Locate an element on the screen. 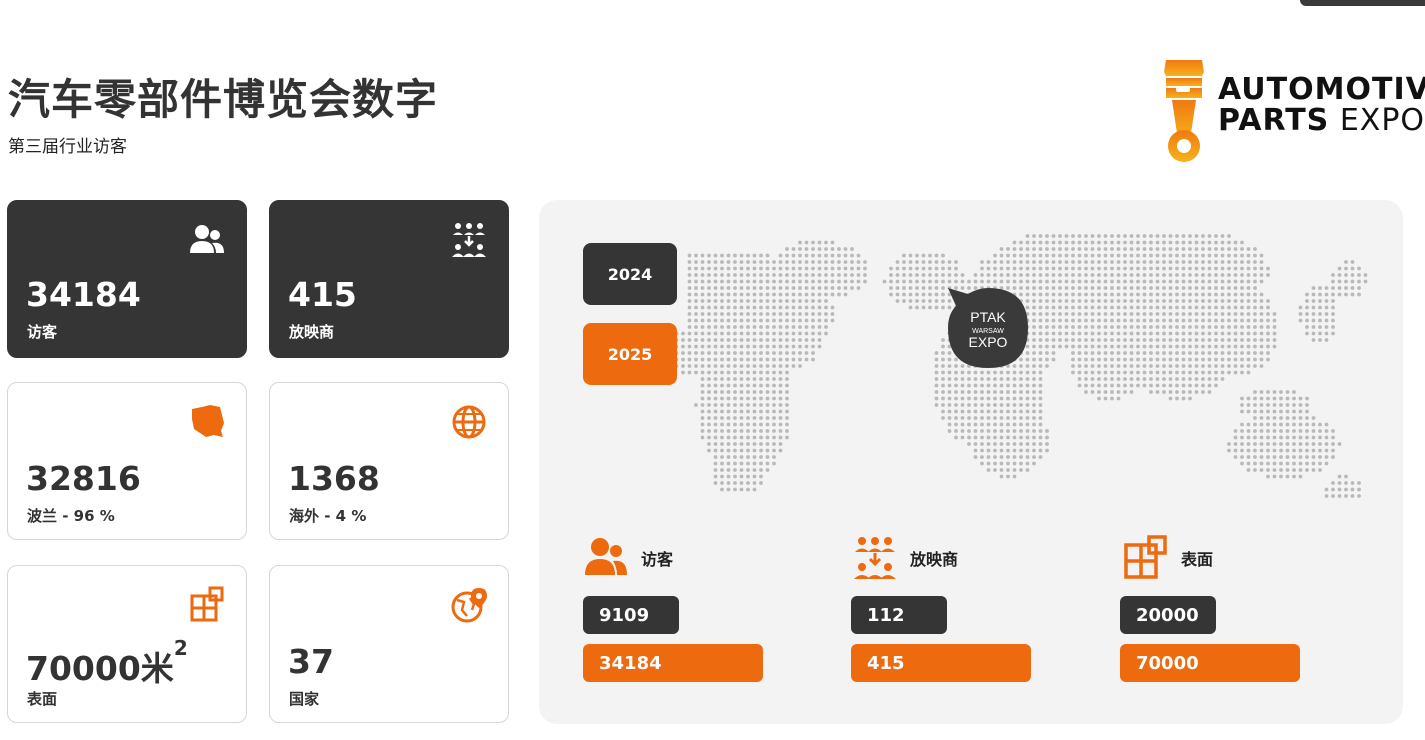 The width and height of the screenshot is (1425, 740). floor-plan-icon is located at coordinates (1145, 557).